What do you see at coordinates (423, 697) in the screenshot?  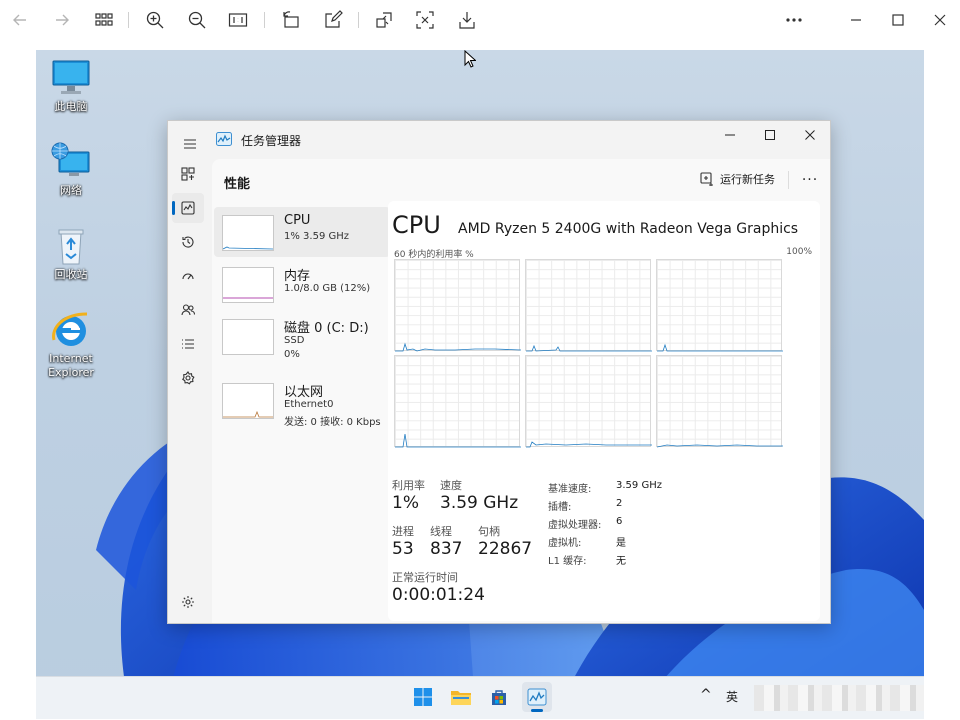 I see `start-icon` at bounding box center [423, 697].